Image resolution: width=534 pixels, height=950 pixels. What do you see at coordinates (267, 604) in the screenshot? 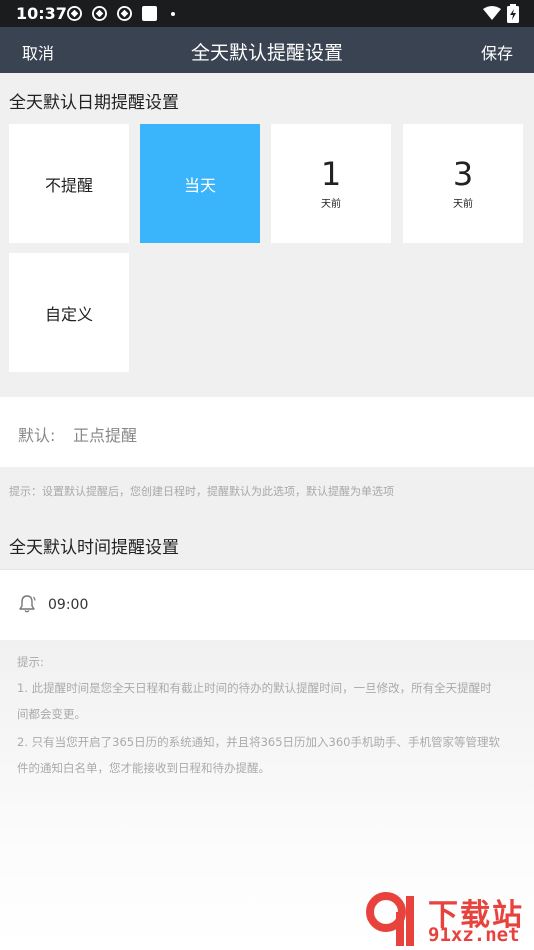
I see `time-reminder-row: 09:00` at bounding box center [267, 604].